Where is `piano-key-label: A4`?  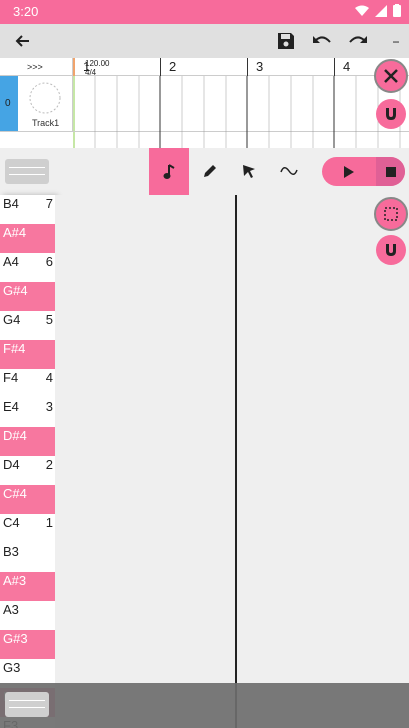 piano-key-label: A4 is located at coordinates (11, 261).